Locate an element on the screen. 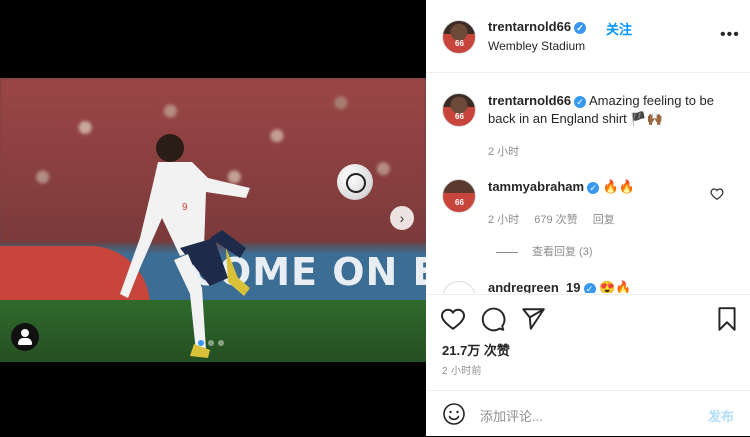  caption-username: trentarnold66 is located at coordinates (529, 100).